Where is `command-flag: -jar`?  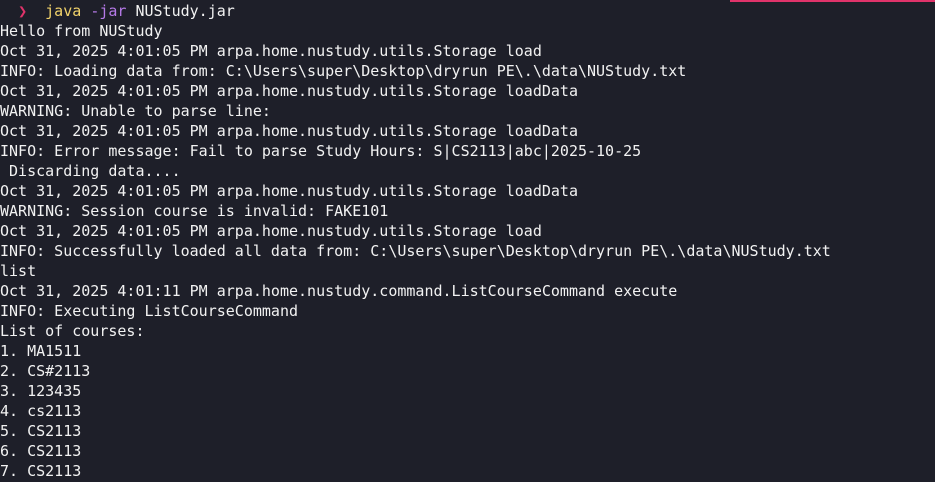
command-flag: -jar is located at coordinates (108, 11).